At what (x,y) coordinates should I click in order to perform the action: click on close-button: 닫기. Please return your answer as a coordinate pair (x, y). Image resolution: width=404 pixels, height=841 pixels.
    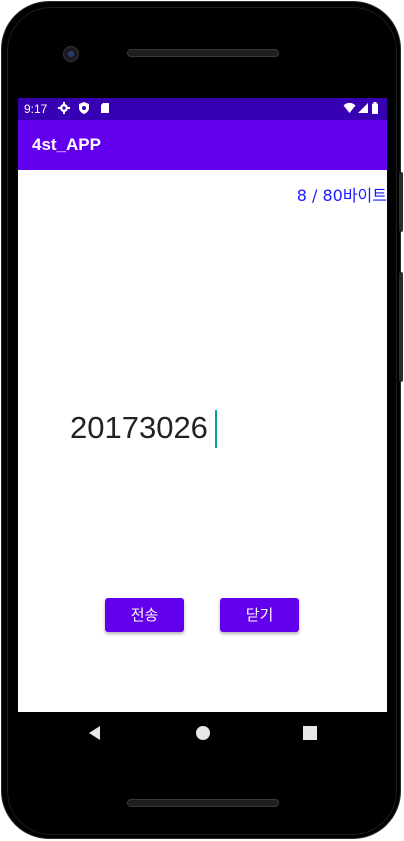
    Looking at the image, I should click on (259, 615).